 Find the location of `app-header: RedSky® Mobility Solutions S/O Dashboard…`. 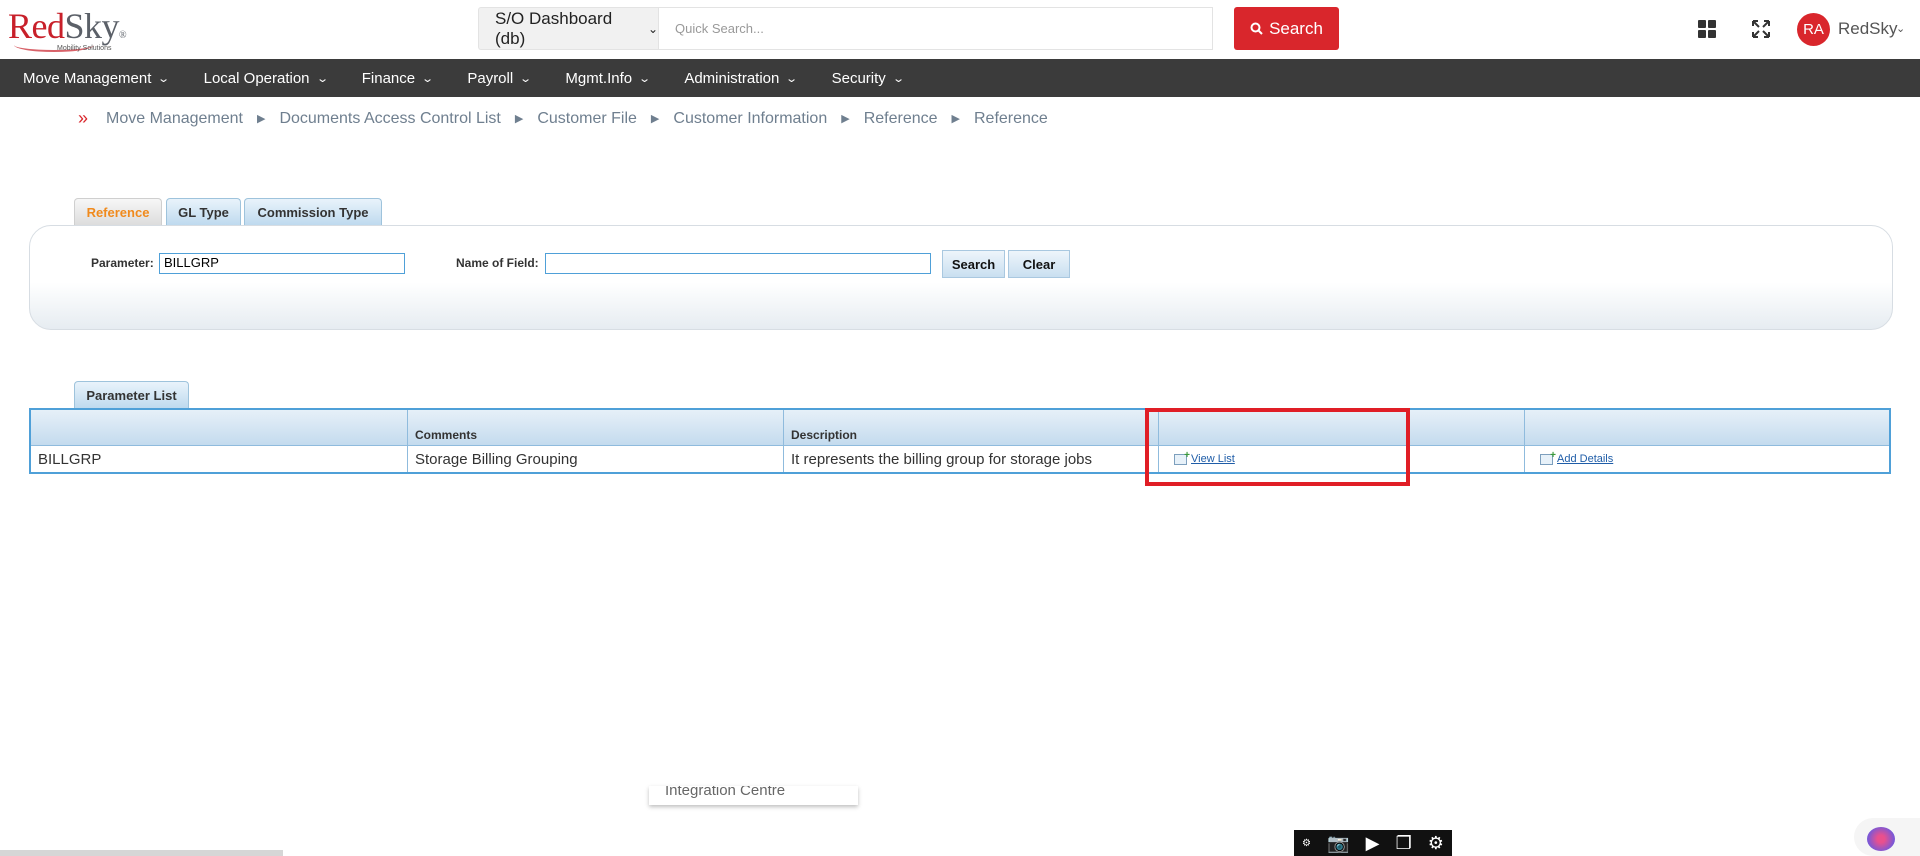

app-header: RedSky® Mobility Solutions S/O Dashboard… is located at coordinates (960, 29).